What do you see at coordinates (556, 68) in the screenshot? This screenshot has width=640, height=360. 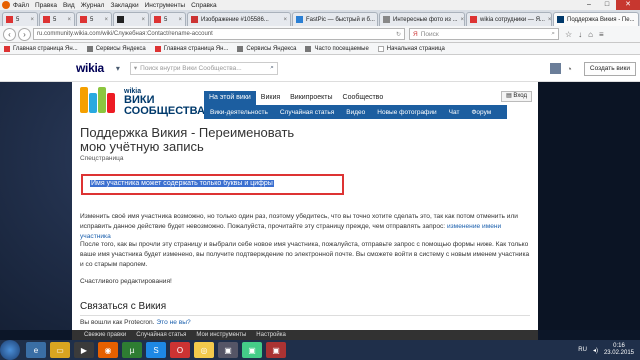 I see `avatar` at bounding box center [556, 68].